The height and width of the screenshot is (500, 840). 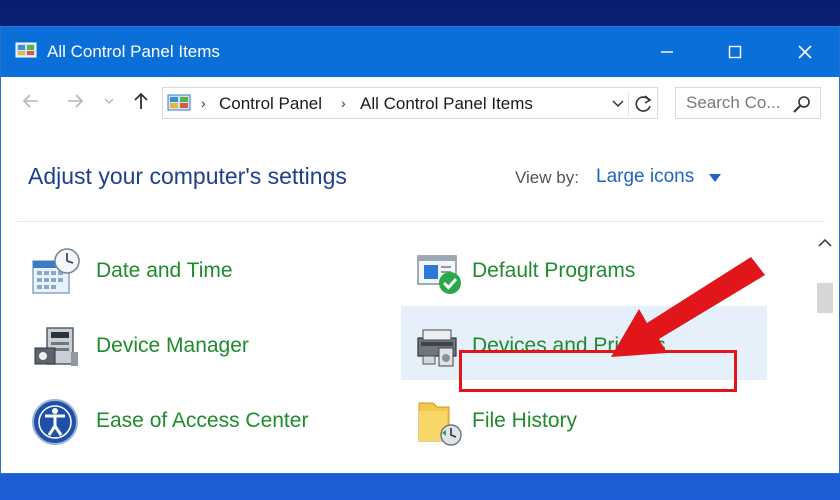 I want to click on close-button, so click(x=805, y=52).